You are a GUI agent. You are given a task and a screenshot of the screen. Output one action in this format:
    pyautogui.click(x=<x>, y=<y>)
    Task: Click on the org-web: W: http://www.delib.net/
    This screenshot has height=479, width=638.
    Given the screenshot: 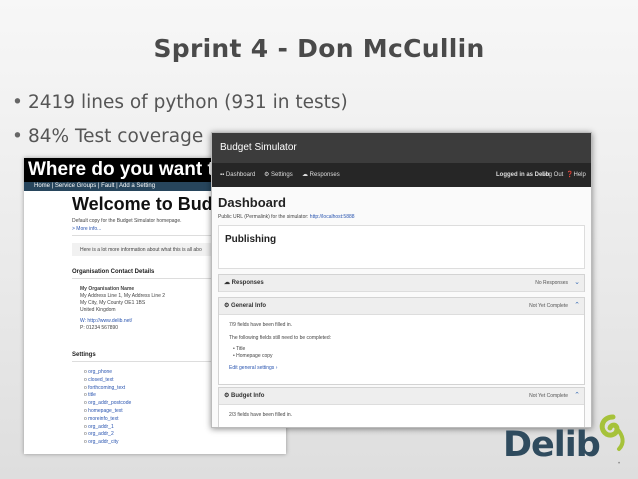 What is the action you would take?
    pyautogui.click(x=106, y=321)
    